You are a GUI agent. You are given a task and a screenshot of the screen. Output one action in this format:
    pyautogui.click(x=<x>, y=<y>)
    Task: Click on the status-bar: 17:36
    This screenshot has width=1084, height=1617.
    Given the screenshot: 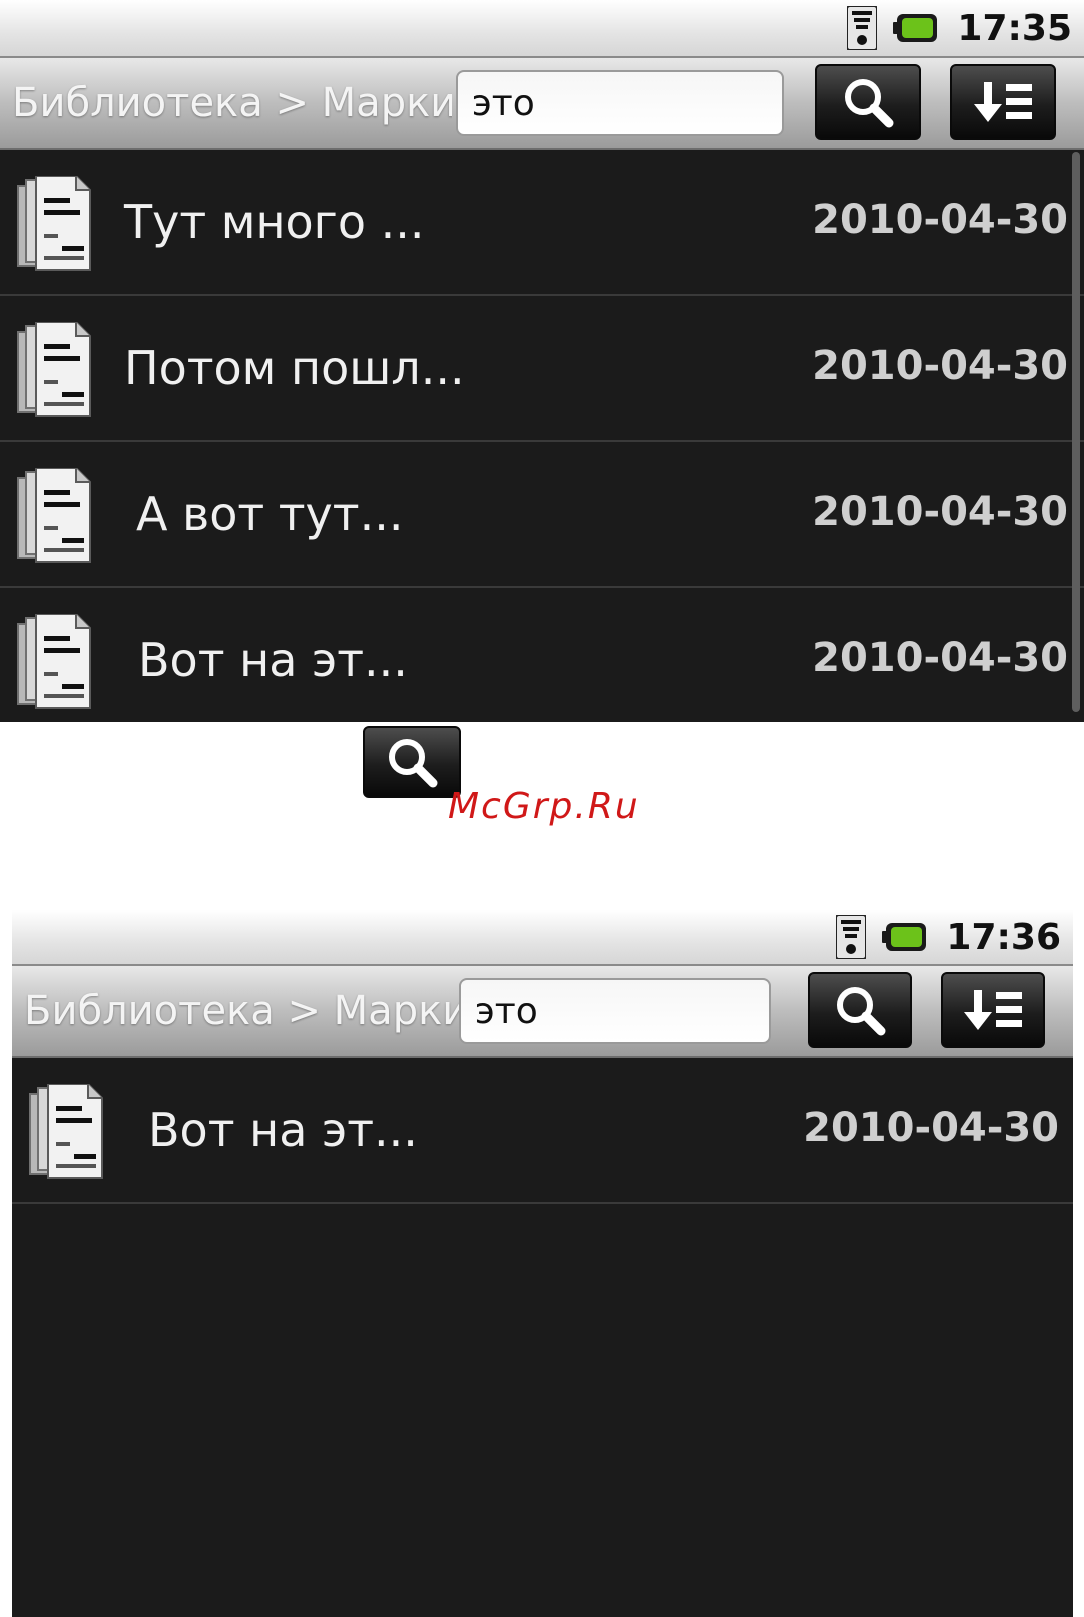 What is the action you would take?
    pyautogui.click(x=542, y=938)
    